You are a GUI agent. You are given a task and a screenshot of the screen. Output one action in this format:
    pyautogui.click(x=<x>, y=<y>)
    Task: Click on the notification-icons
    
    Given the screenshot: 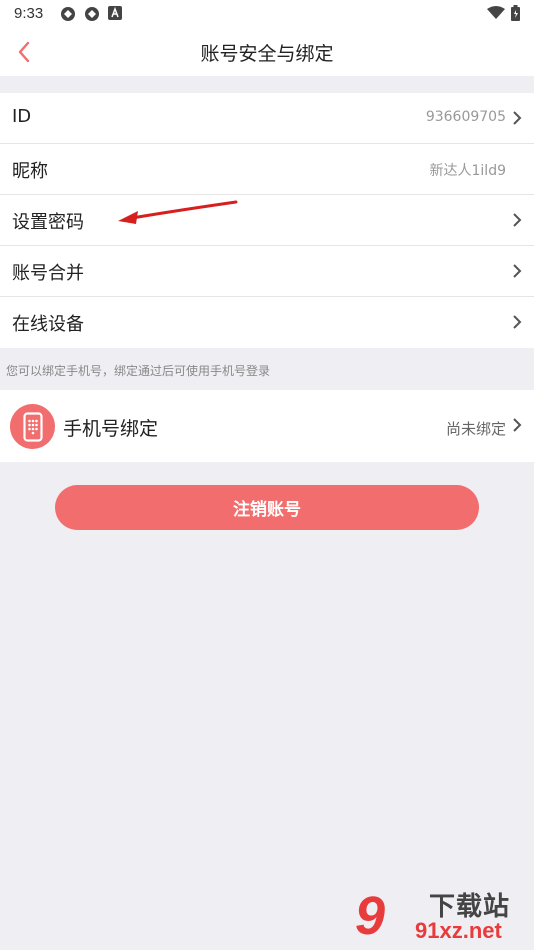 What is the action you would take?
    pyautogui.click(x=91, y=14)
    